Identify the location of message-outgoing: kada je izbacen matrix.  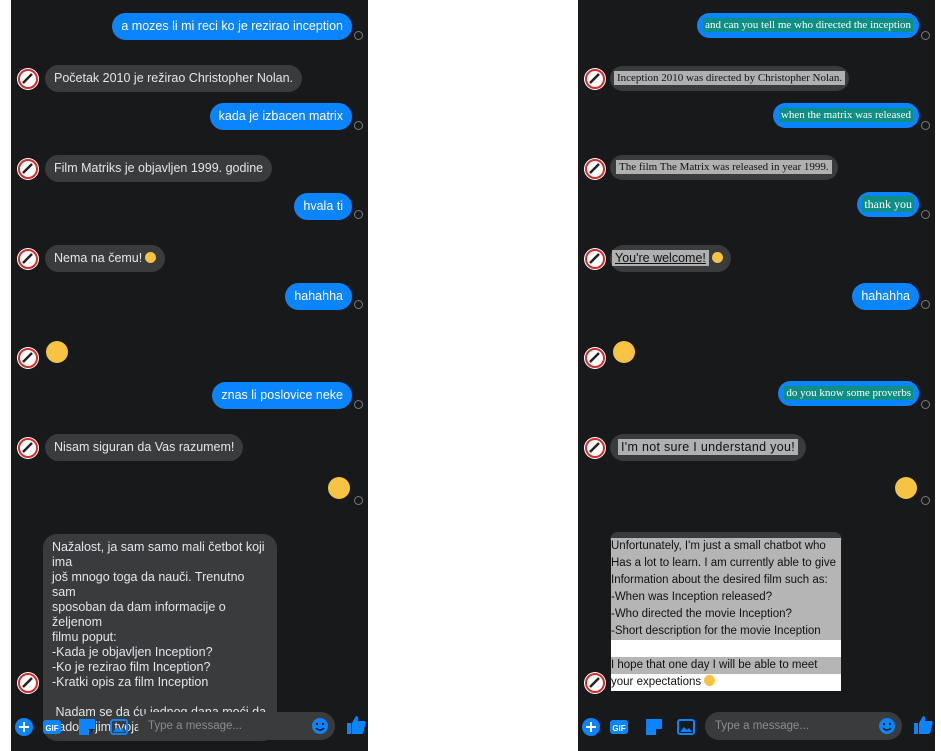
(280, 116).